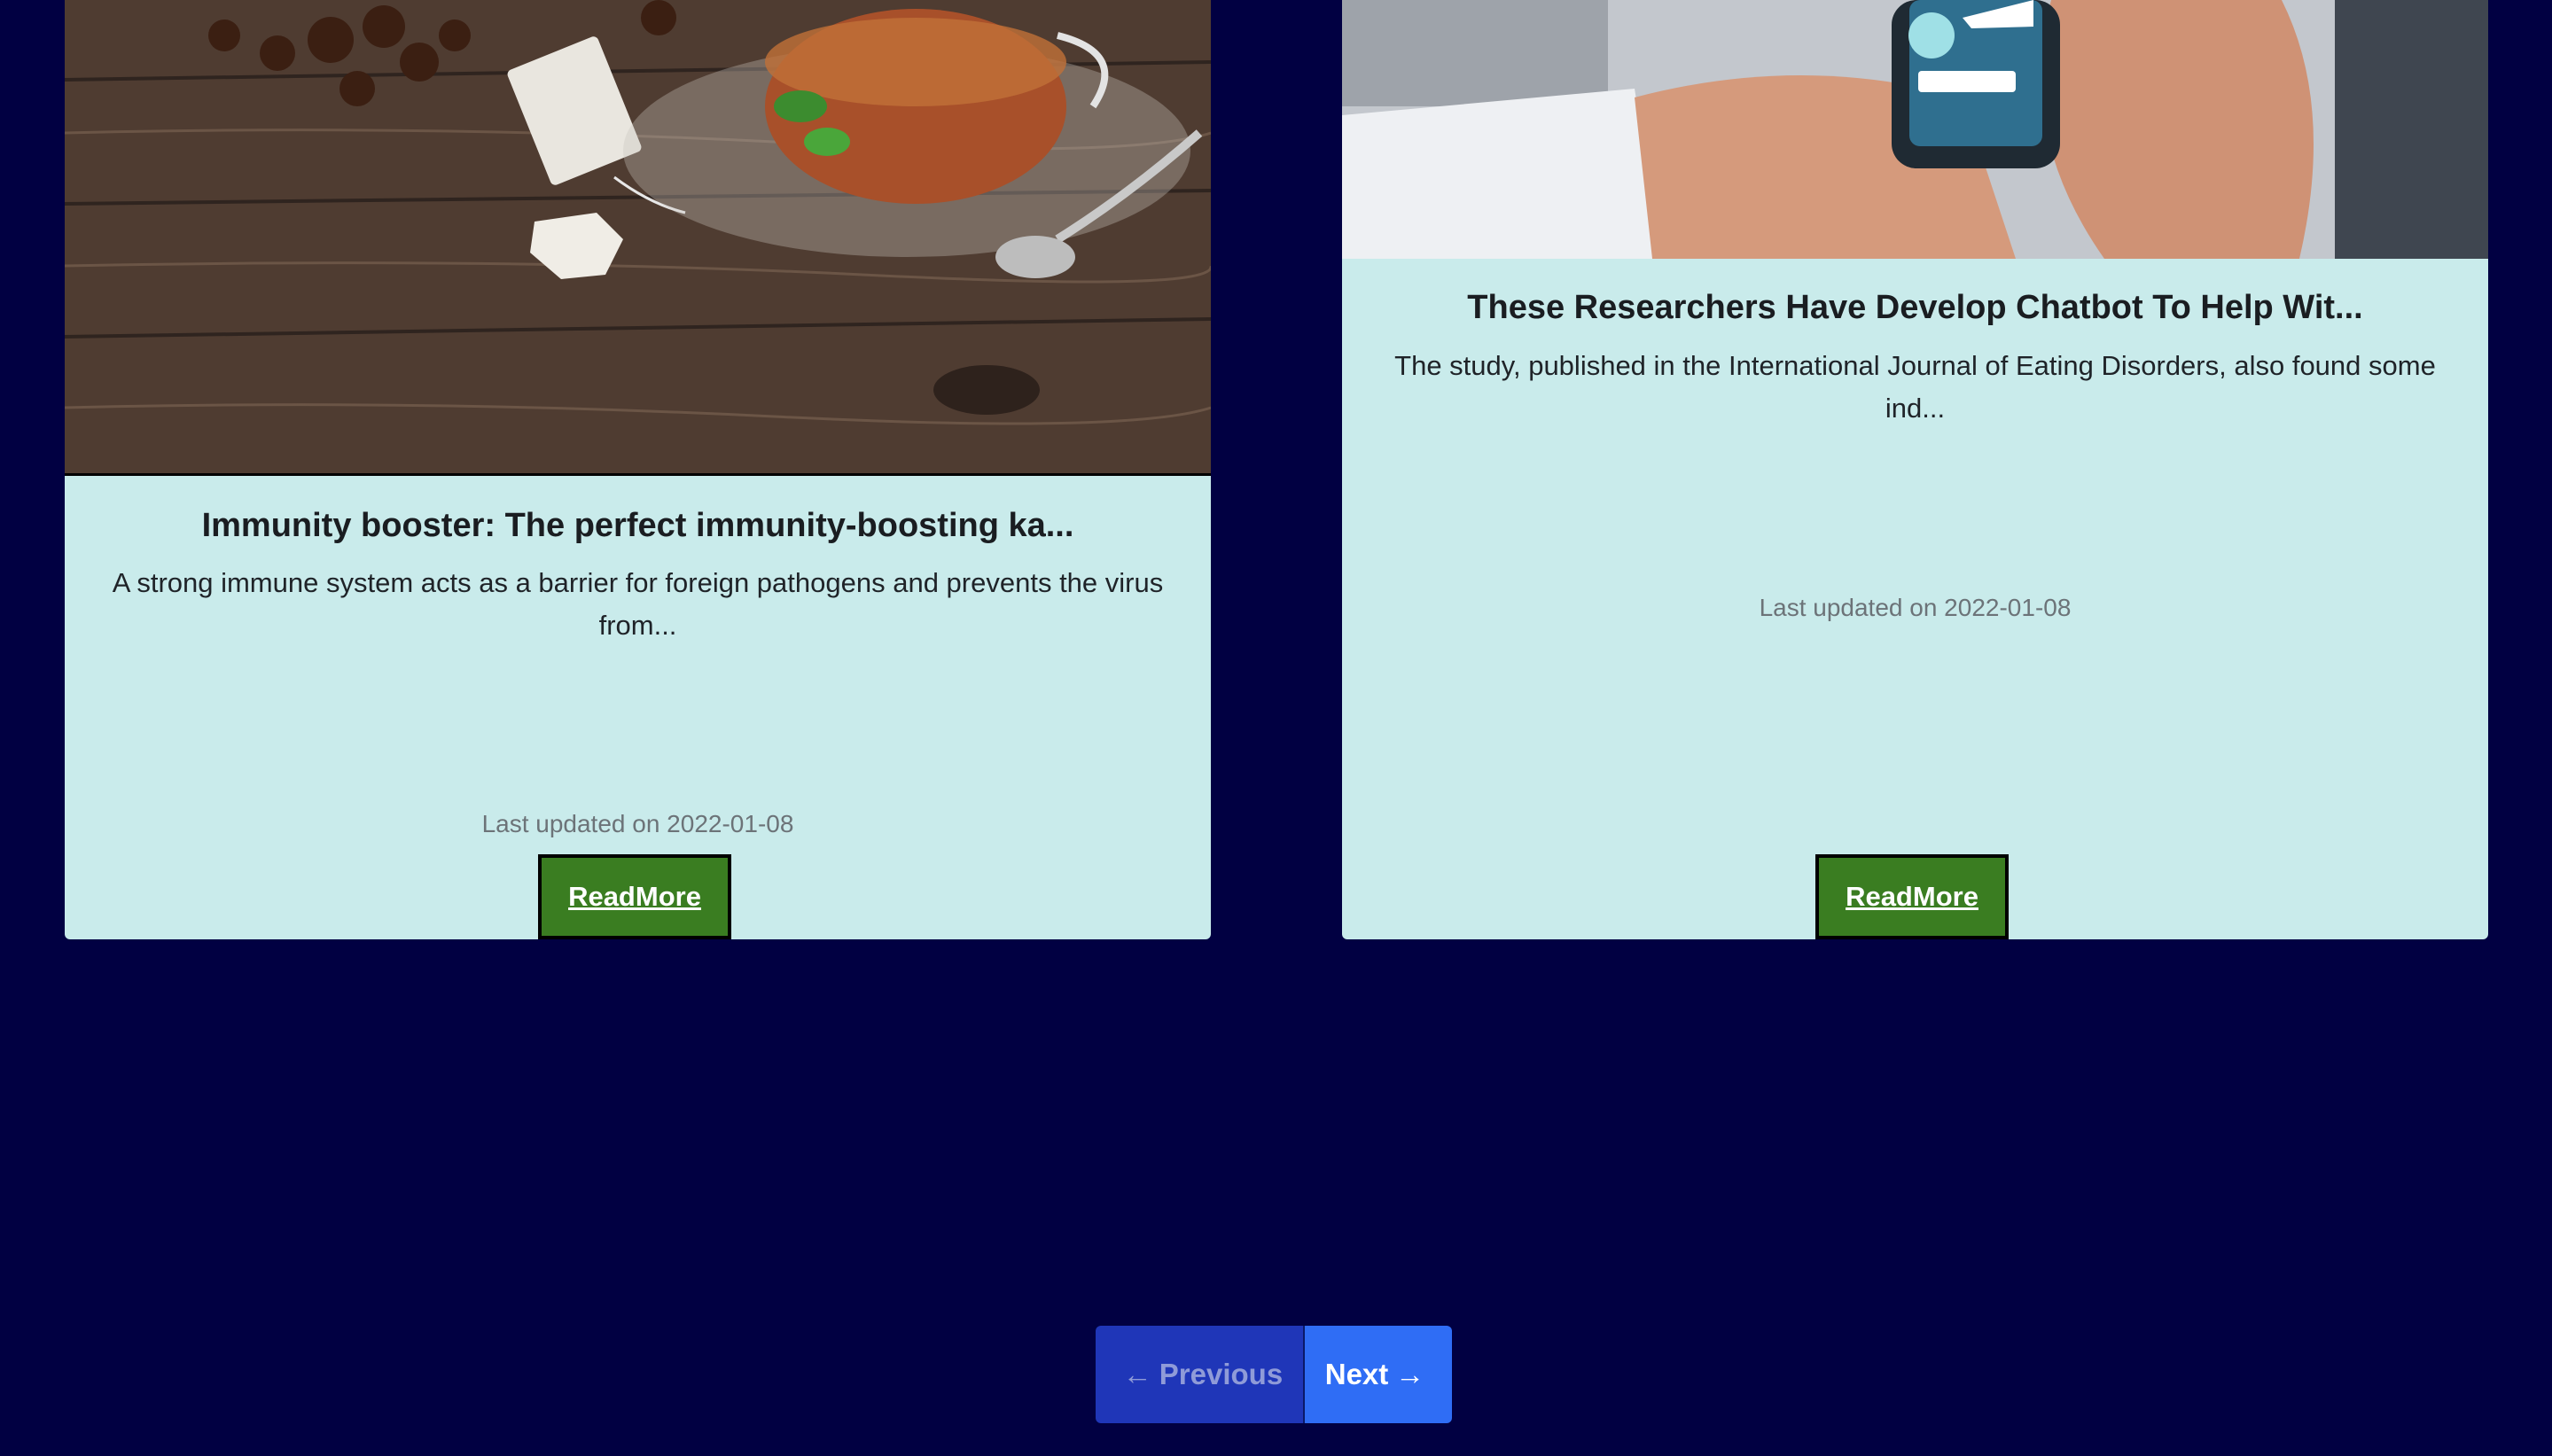  I want to click on pagination: ← Previous Next →, so click(1274, 1374).